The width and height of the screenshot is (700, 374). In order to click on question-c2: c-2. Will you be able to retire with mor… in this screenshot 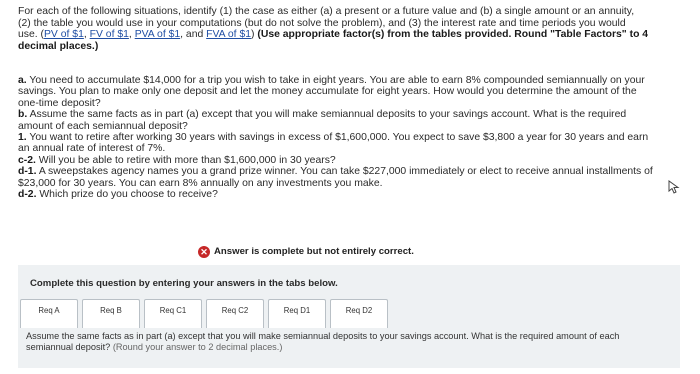, I will do `click(338, 160)`.